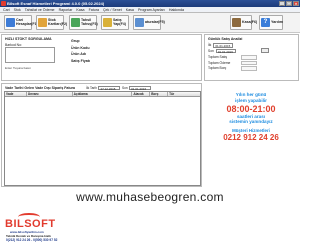  I want to click on button-label: Kasa(F6), so click(250, 22).